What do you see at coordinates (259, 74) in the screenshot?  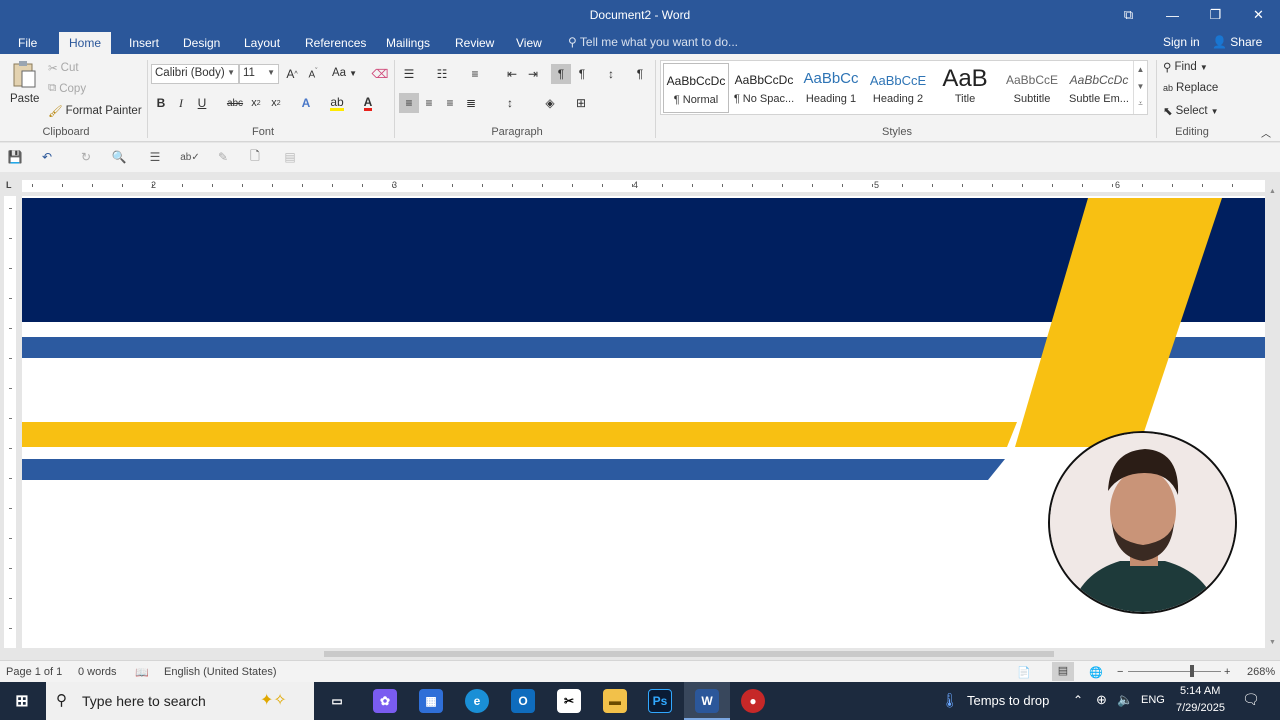 I see `font-size-combo: 11 ▼` at bounding box center [259, 74].